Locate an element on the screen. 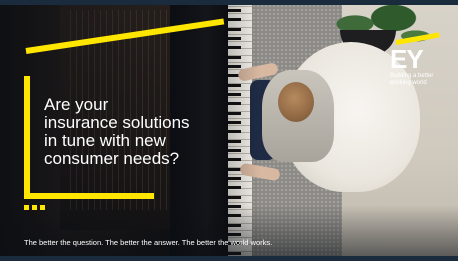 This screenshot has height=261, width=458. ey-logo-tagline: Building a better working world is located at coordinates (420, 80).